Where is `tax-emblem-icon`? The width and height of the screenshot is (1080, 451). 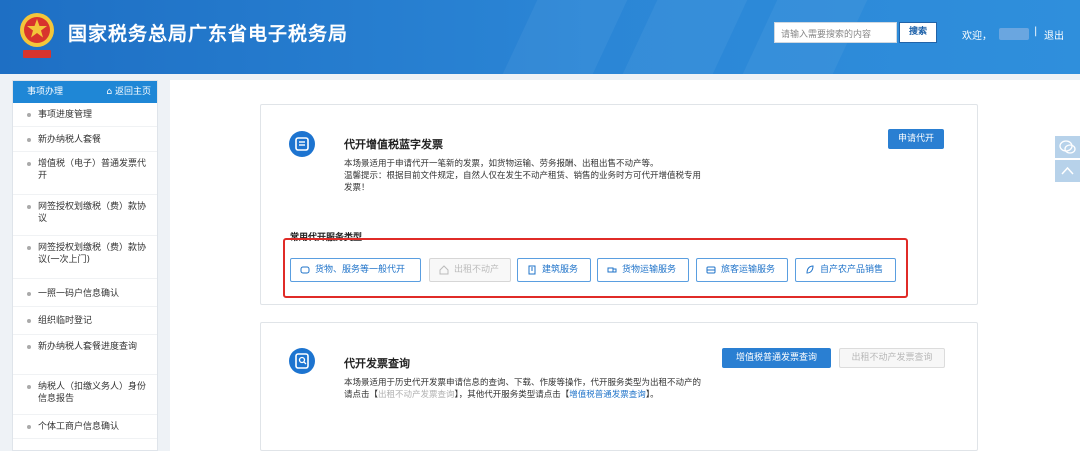
tax-emblem-icon is located at coordinates (37, 35).